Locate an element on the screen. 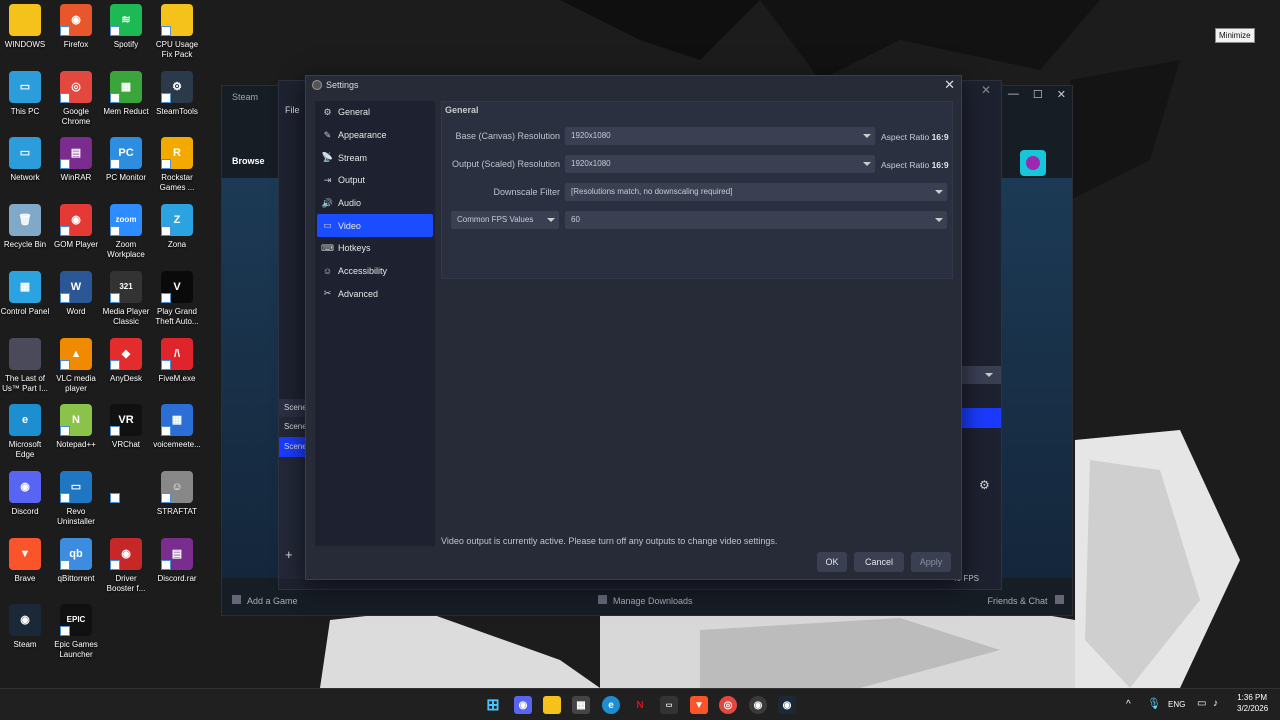 This screenshot has height=720, width=1280. desktop-icon: ◉ GOM Player is located at coordinates (76, 227).